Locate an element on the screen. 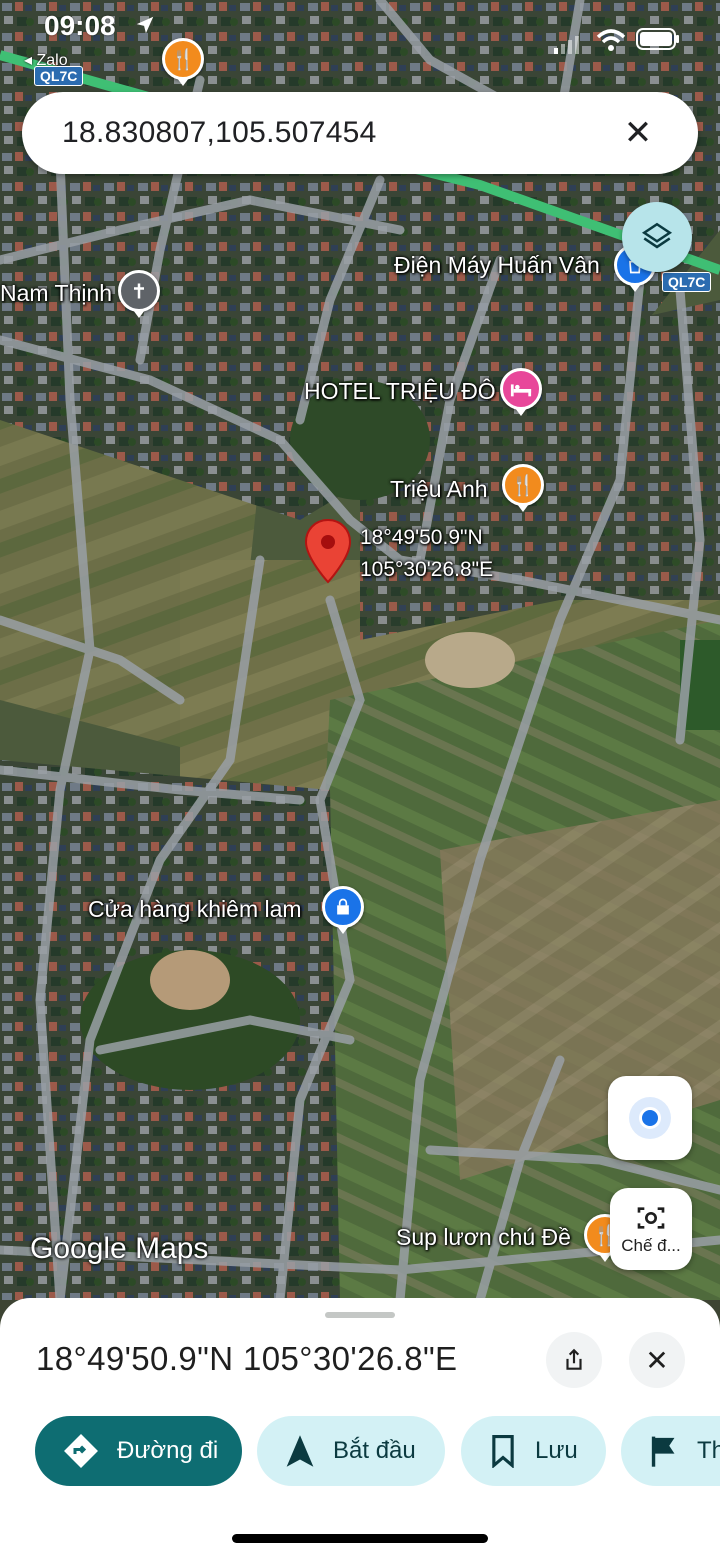 Image resolution: width=720 pixels, height=1559 pixels. signal-icon is located at coordinates (567, 47).